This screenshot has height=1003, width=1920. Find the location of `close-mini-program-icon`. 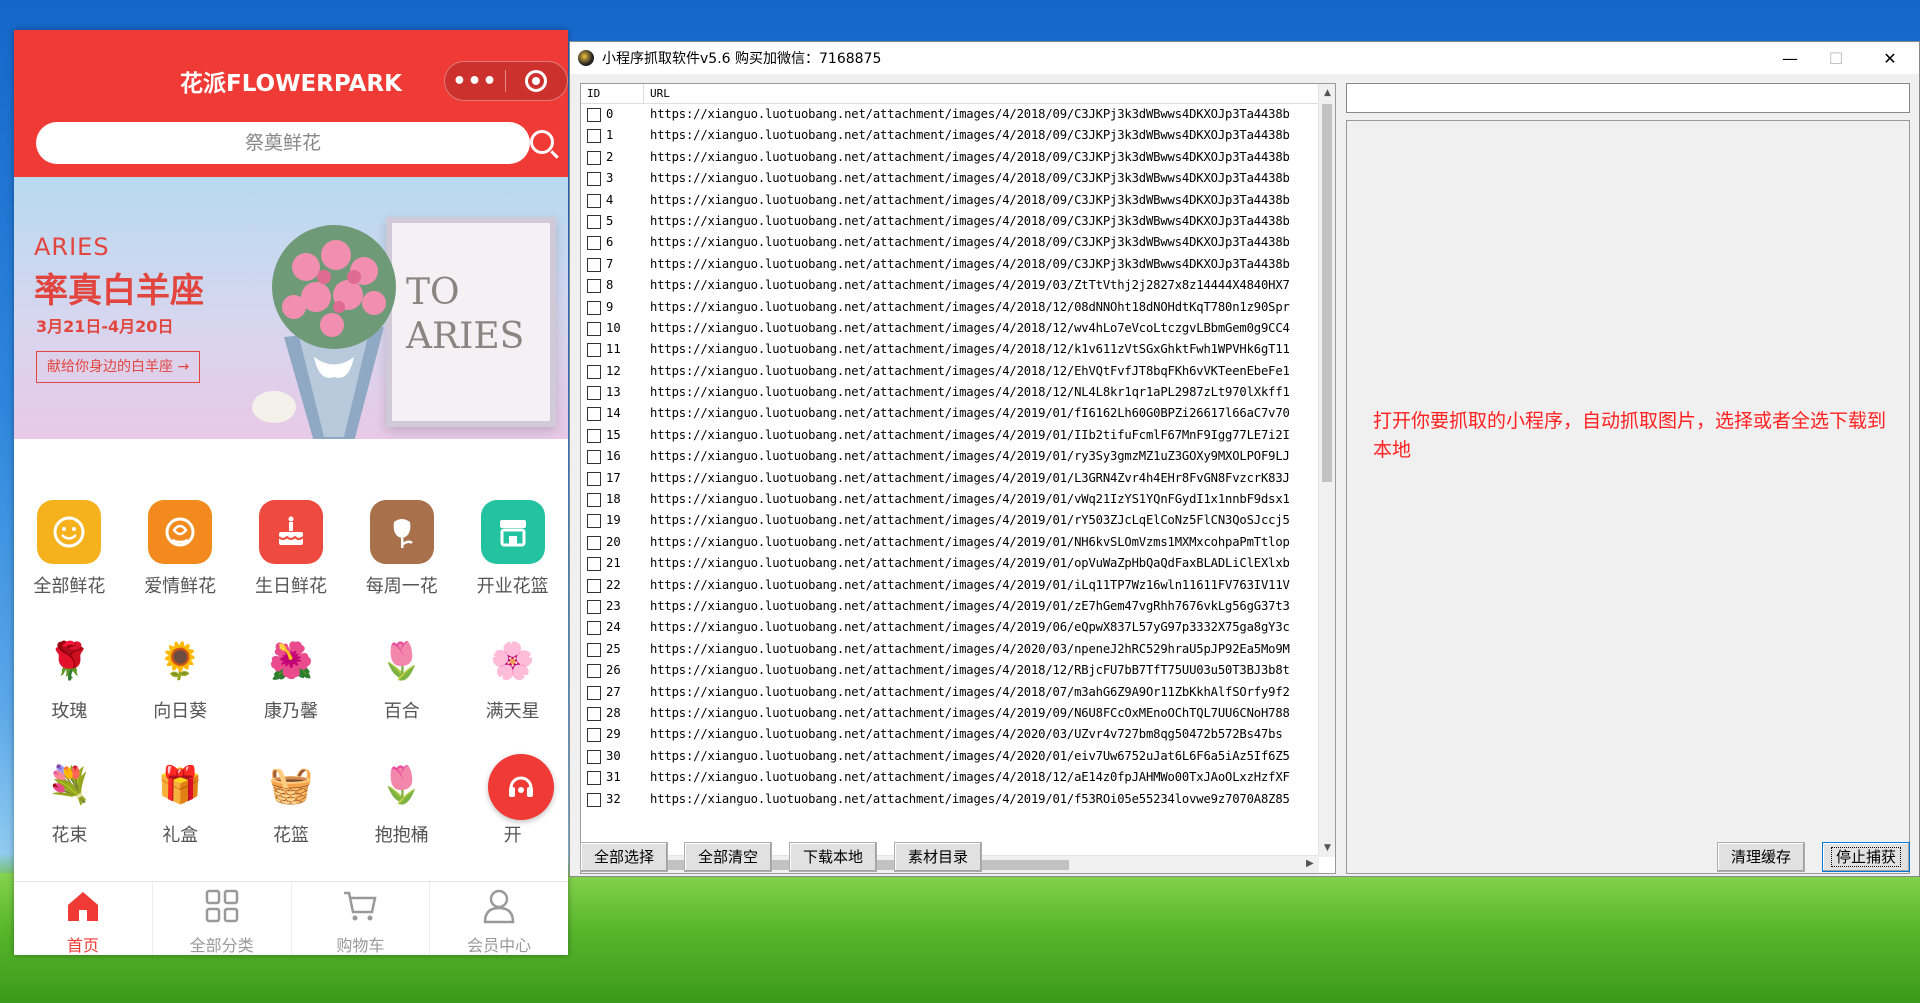

close-mini-program-icon is located at coordinates (536, 81).